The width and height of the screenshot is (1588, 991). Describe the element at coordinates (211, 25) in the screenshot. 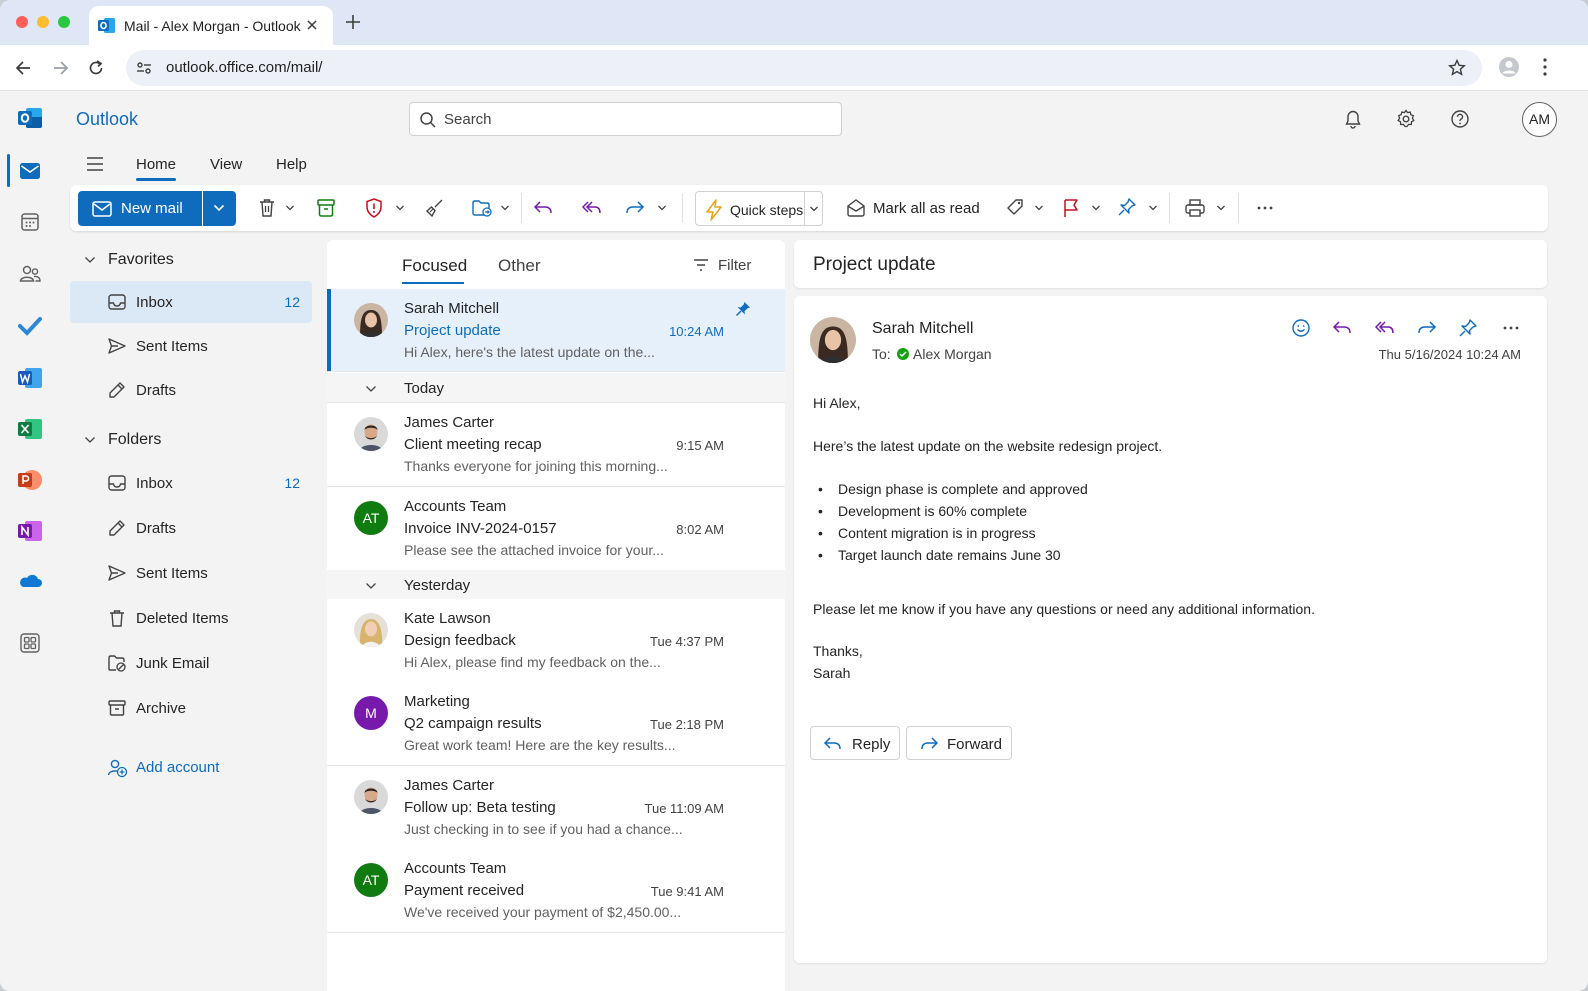

I see `browser-tab: Mail - Alex Morgan - Outlook` at that location.